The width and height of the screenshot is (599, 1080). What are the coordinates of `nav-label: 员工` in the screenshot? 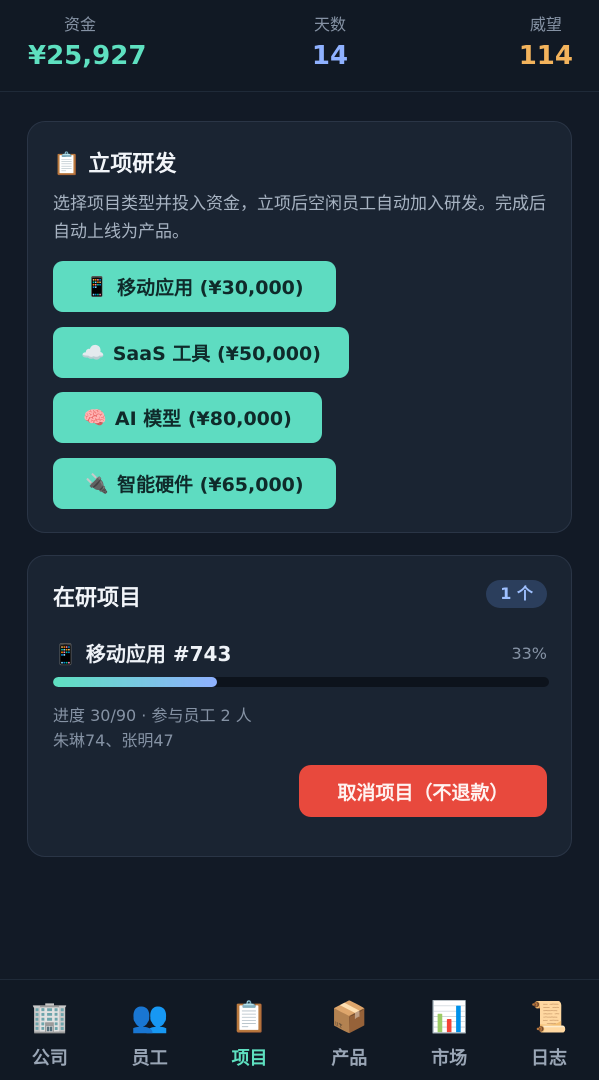 It's located at (149, 1058).